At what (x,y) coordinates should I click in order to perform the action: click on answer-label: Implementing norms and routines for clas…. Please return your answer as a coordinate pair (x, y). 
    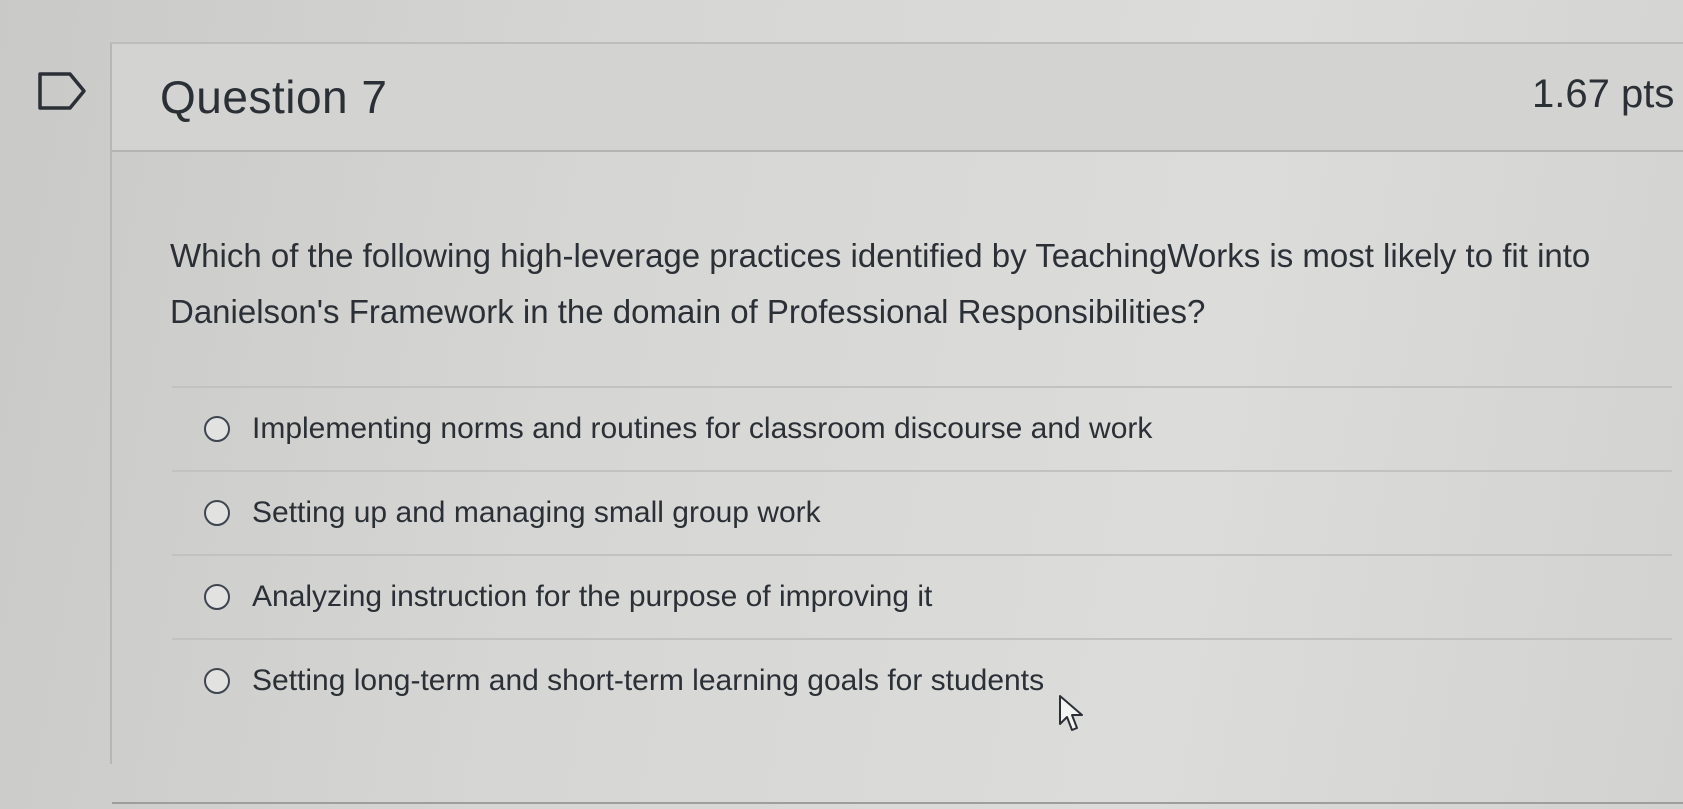
    Looking at the image, I should click on (702, 429).